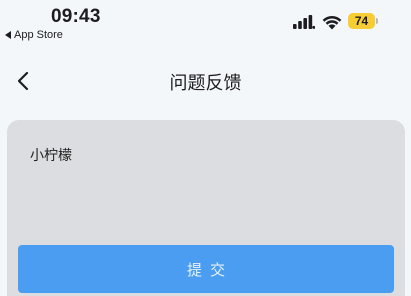 This screenshot has width=411, height=296. Describe the element at coordinates (304, 22) in the screenshot. I see `signal-icon` at that location.